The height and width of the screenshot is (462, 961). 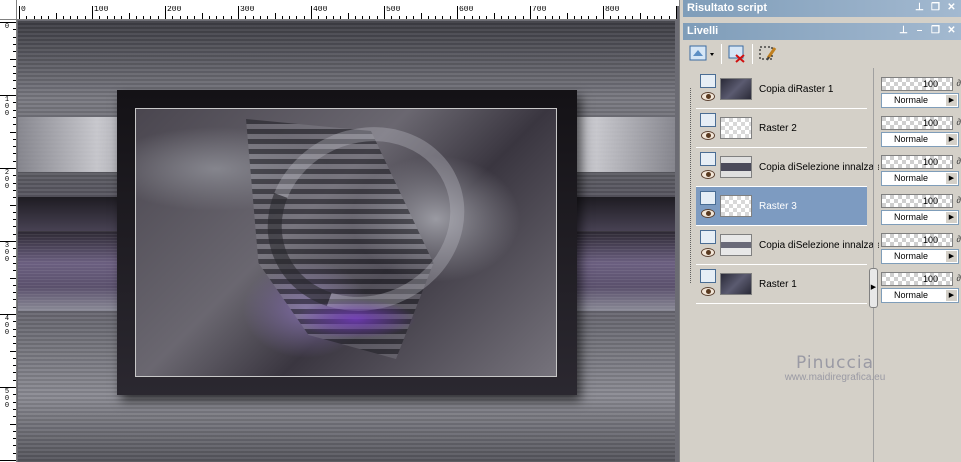 What do you see at coordinates (781, 284) in the screenshot?
I see `layer-row: Raster 1` at bounding box center [781, 284].